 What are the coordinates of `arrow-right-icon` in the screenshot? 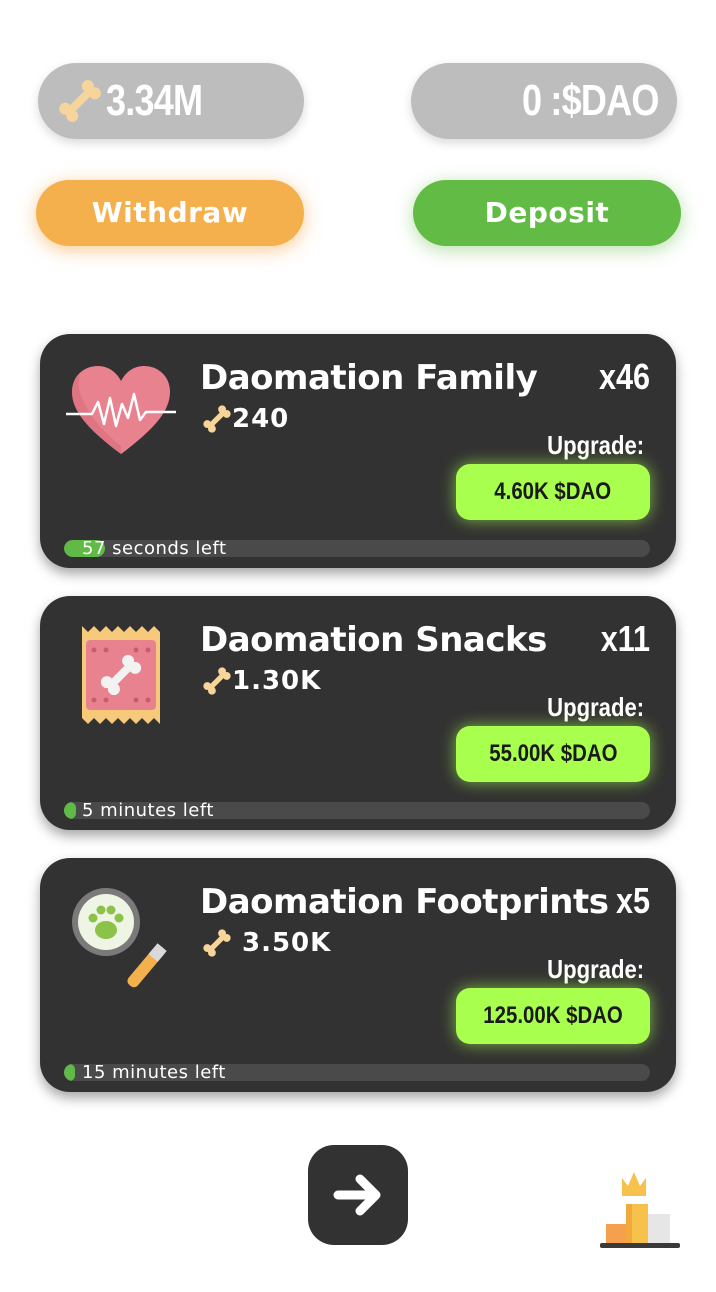 It's located at (357, 1195).